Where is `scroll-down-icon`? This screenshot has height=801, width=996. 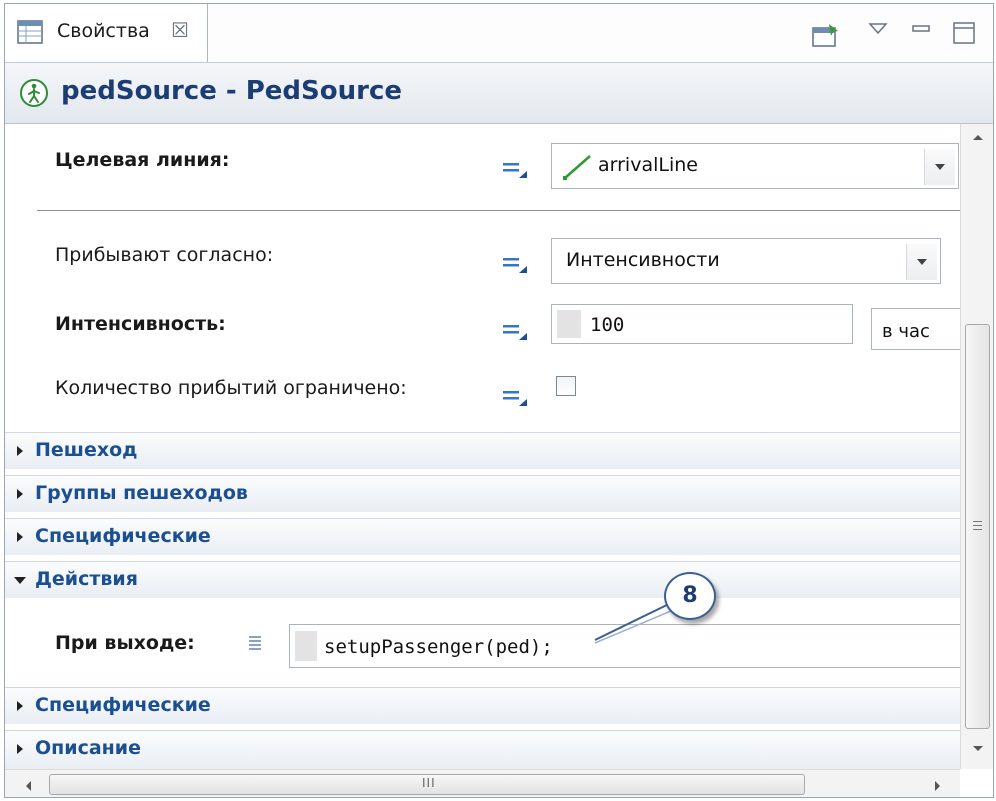 scroll-down-icon is located at coordinates (978, 749).